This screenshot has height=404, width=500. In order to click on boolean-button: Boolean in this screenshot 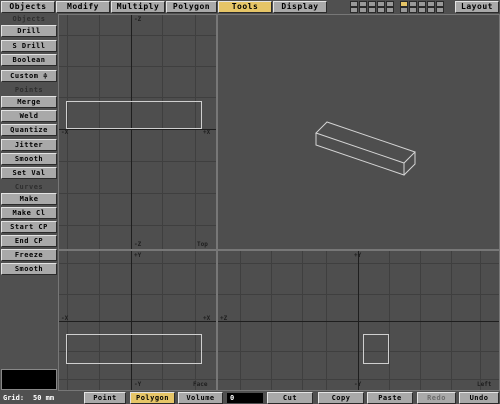, I will do `click(29, 60)`.